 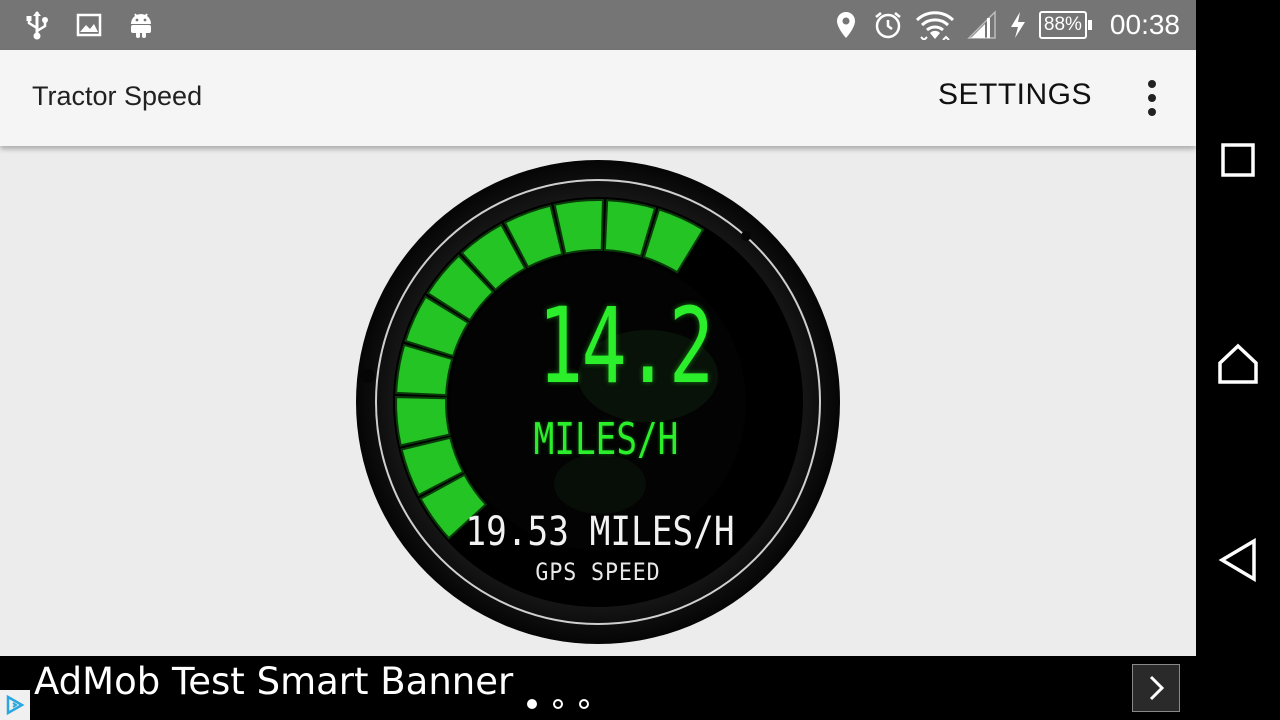 What do you see at coordinates (1015, 95) in the screenshot?
I see `settings-button: SETTINGS` at bounding box center [1015, 95].